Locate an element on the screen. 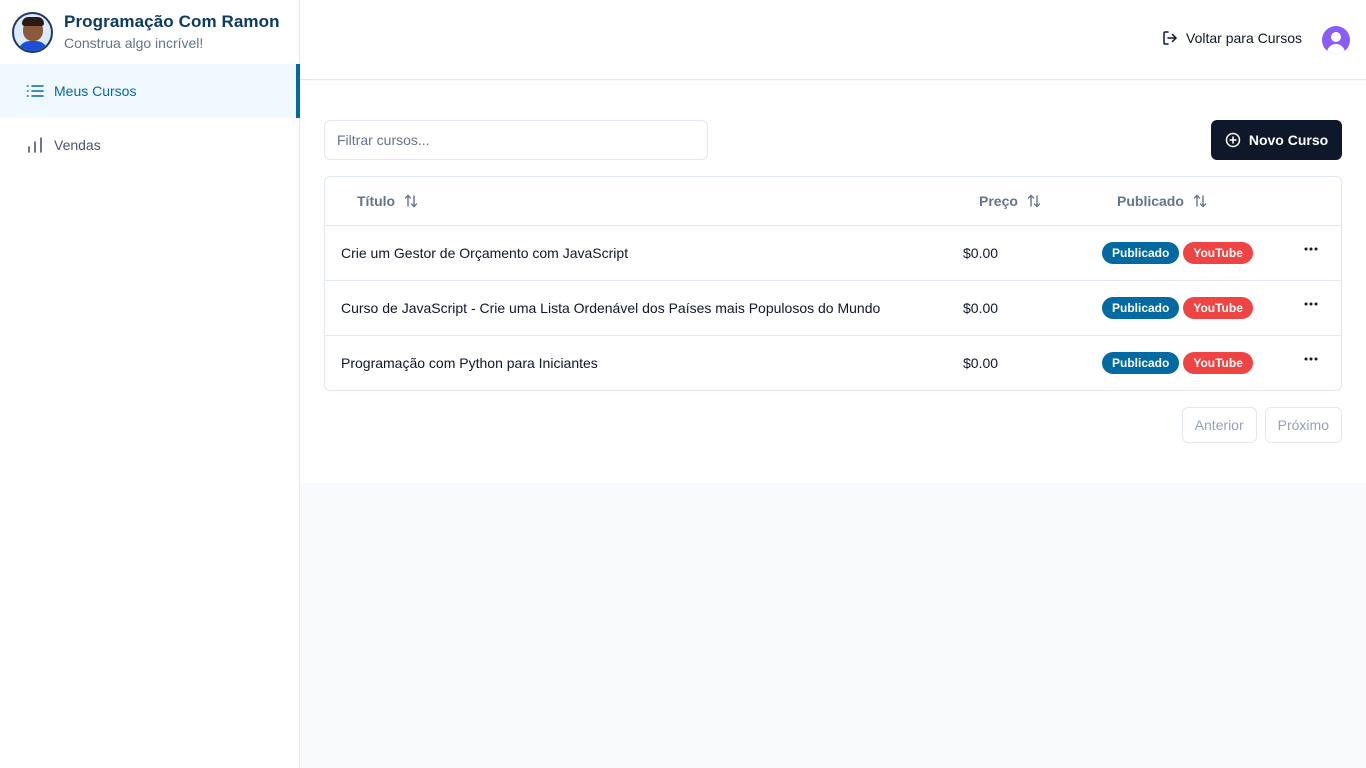 The height and width of the screenshot is (768, 1366). back-to-courses-link: Voltar para Cursos is located at coordinates (1232, 38).